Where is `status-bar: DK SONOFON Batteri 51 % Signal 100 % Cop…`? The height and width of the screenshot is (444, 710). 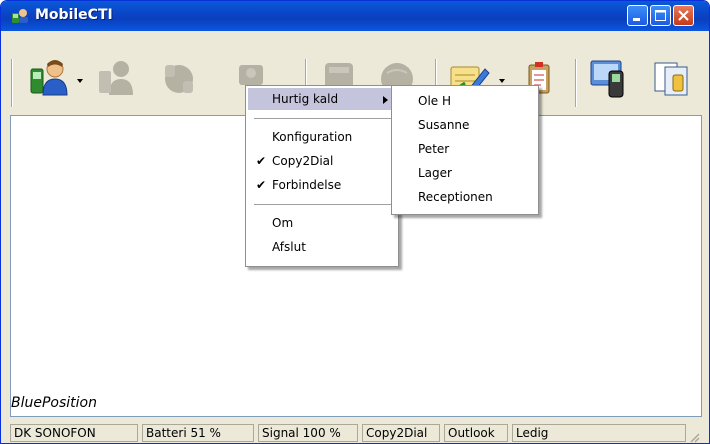 status-bar: DK SONOFON Batteri 51 % Signal 100 % Cop… is located at coordinates (356, 432).